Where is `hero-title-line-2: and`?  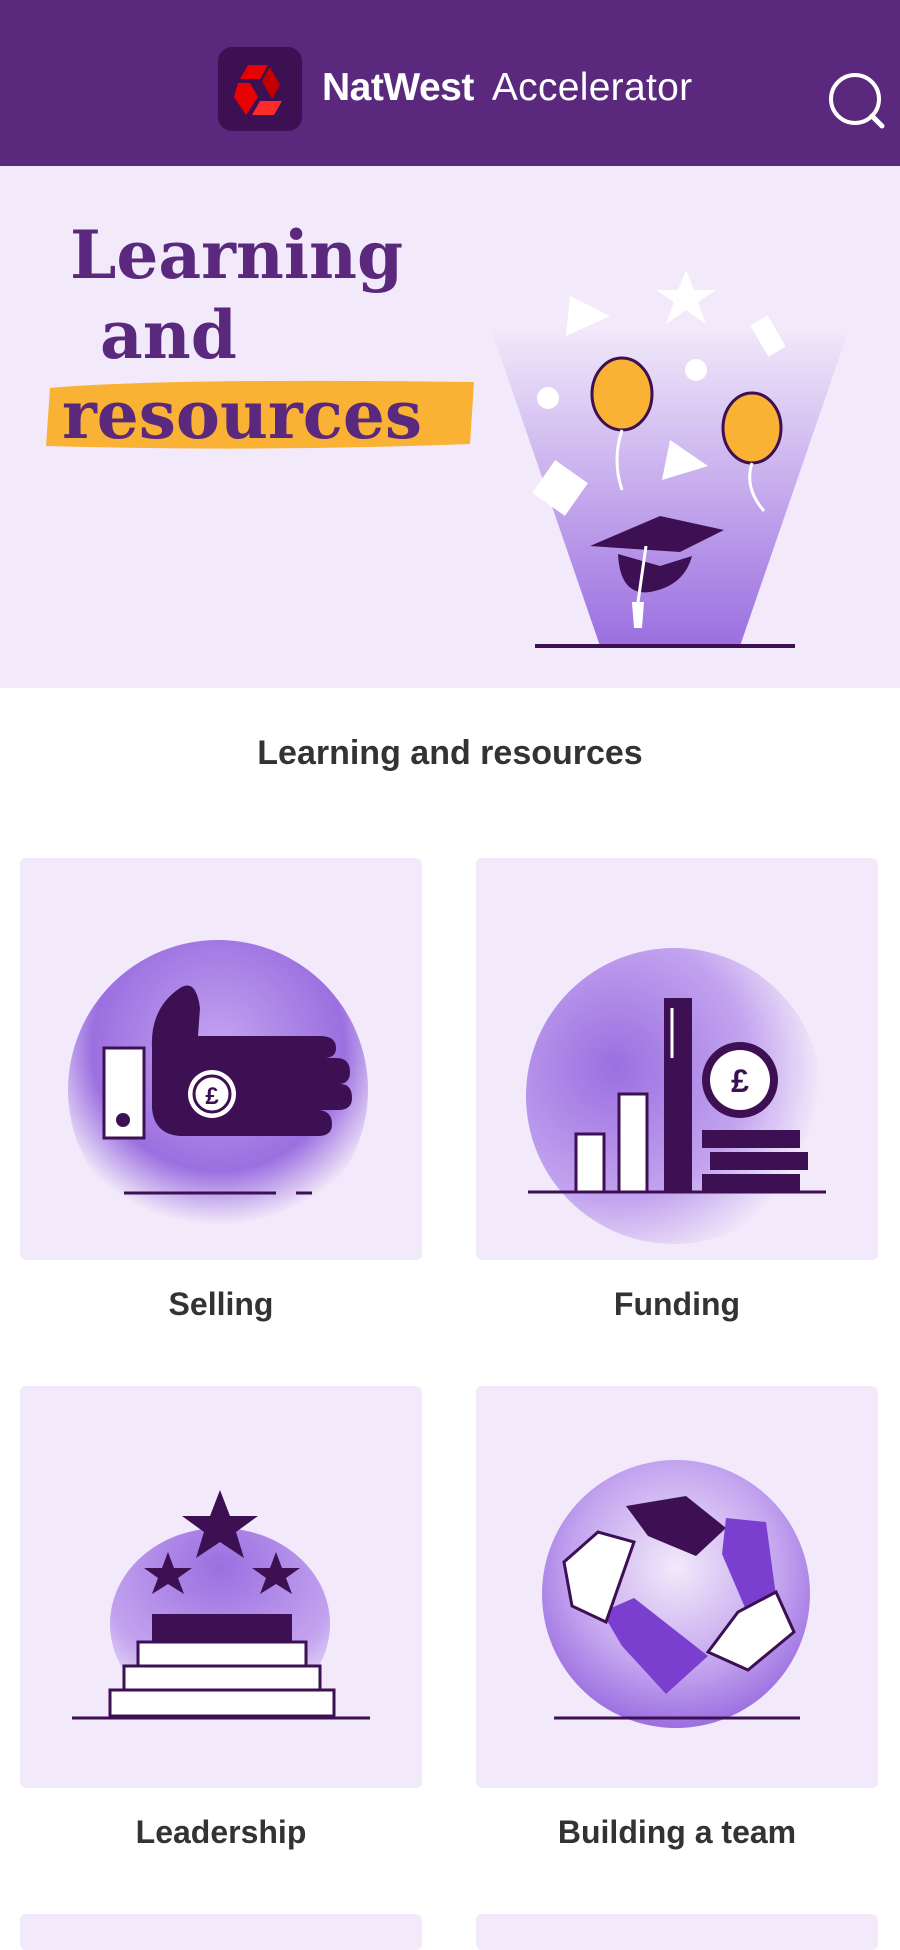 hero-title-line-2: and is located at coordinates (168, 335).